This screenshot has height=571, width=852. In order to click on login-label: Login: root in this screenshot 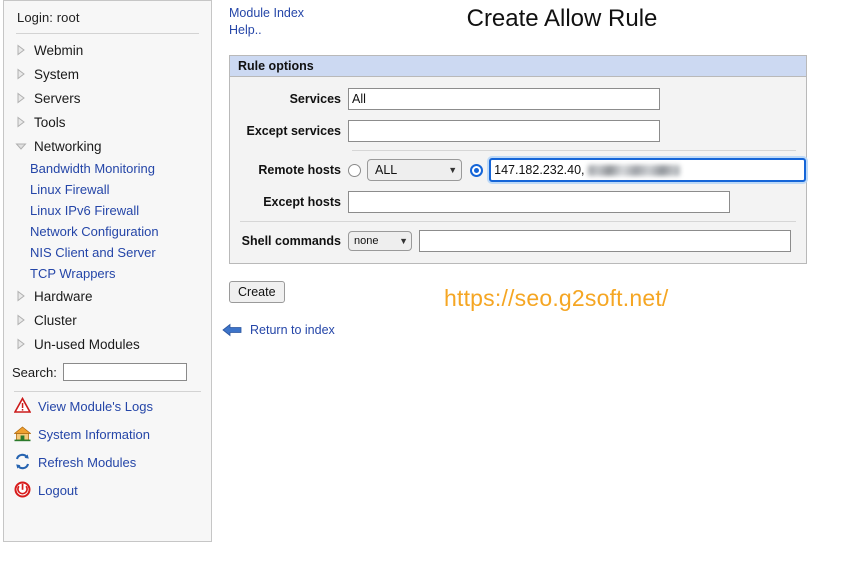, I will do `click(48, 17)`.